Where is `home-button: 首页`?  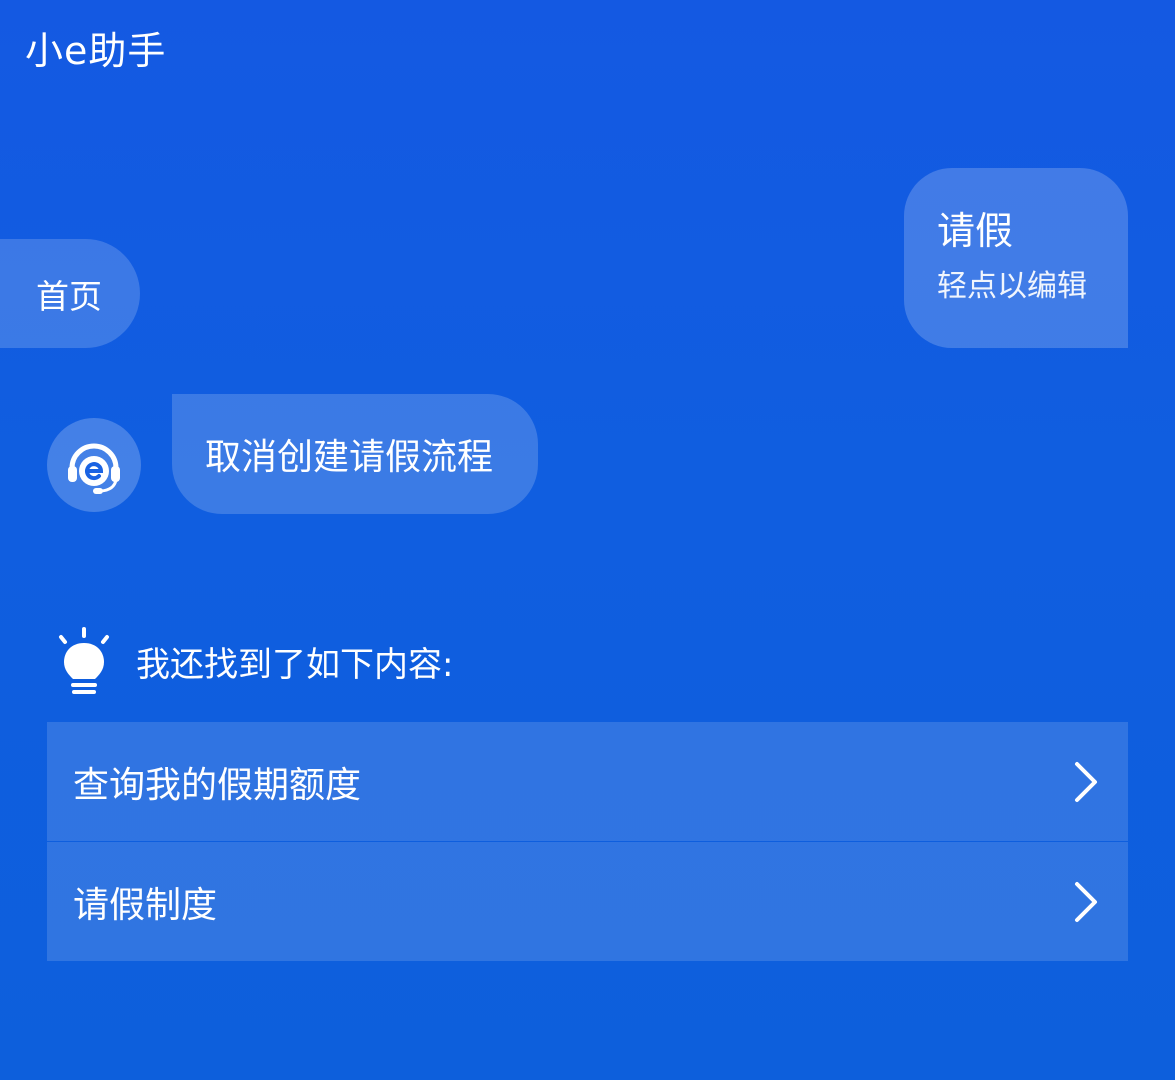
home-button: 首页 is located at coordinates (70, 293).